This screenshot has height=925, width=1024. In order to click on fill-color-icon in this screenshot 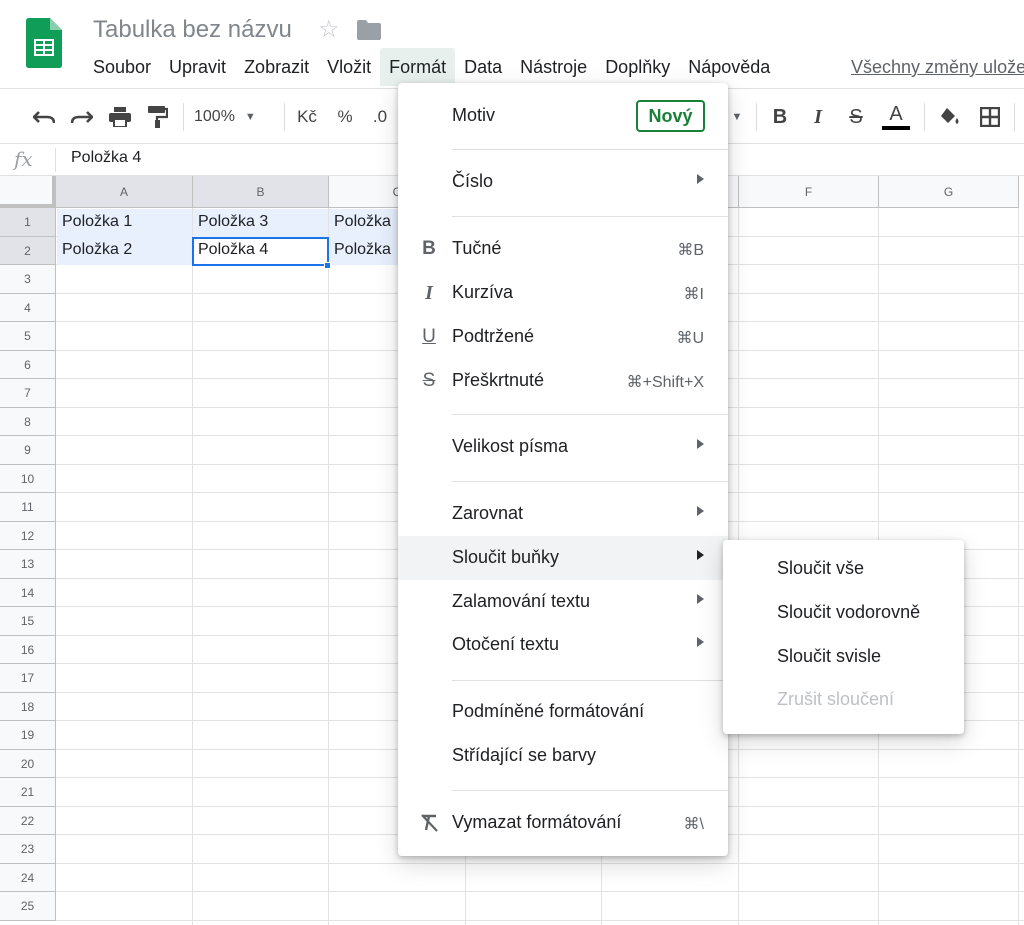, I will do `click(950, 117)`.